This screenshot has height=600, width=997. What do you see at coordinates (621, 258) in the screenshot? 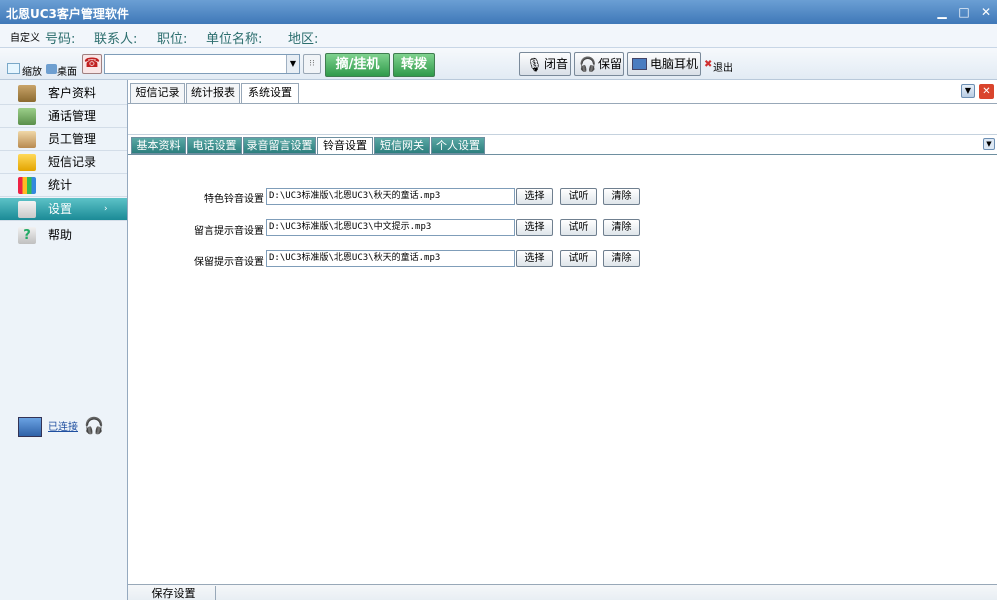
I see `hold-tone-clear-button: 清除` at bounding box center [621, 258].